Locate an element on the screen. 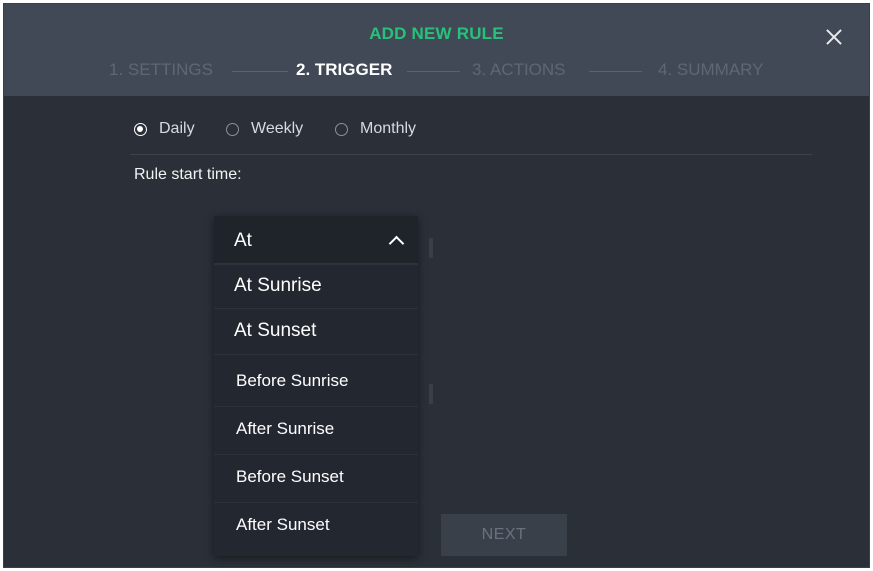  dropdown-option-after-sunrise: After Sunrise is located at coordinates (316, 430).